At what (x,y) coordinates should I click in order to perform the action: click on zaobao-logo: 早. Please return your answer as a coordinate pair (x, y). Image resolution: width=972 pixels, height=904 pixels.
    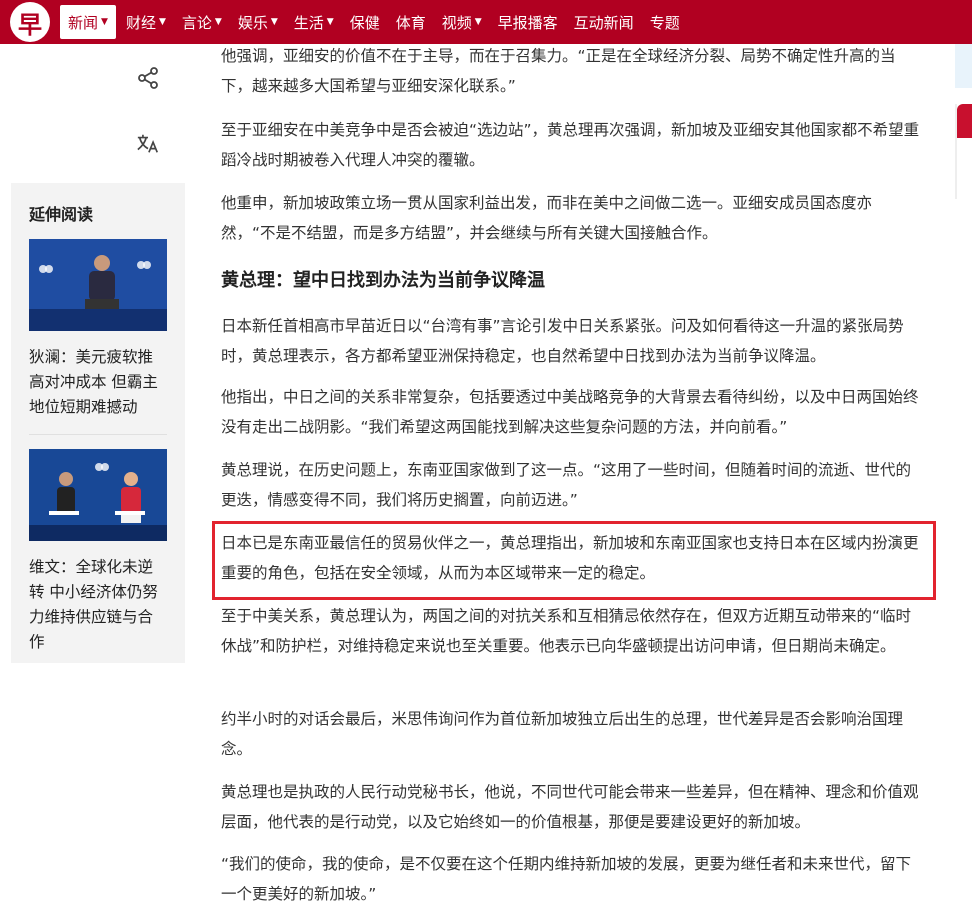
    Looking at the image, I should click on (30, 22).